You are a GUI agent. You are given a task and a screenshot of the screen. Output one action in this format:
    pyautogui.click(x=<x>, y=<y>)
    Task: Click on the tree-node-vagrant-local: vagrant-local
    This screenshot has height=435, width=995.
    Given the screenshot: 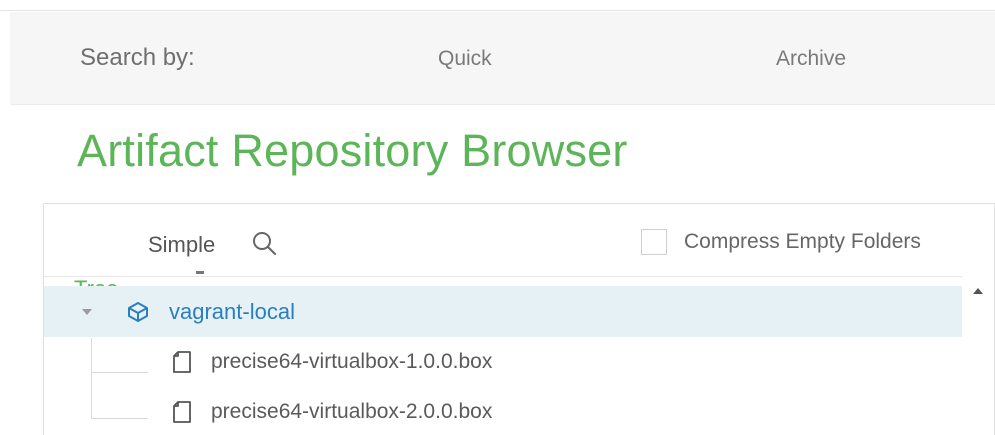 What is the action you would take?
    pyautogui.click(x=503, y=311)
    